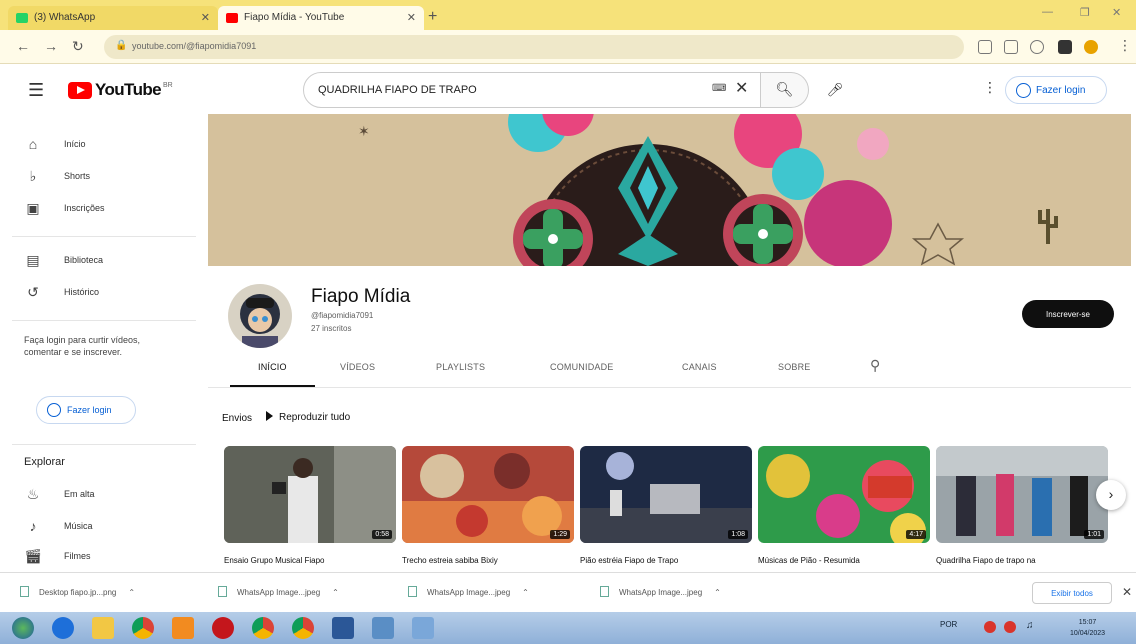 This screenshot has height=644, width=1136. What do you see at coordinates (835, 90) in the screenshot?
I see `voice-search-button: 🎤︎` at bounding box center [835, 90].